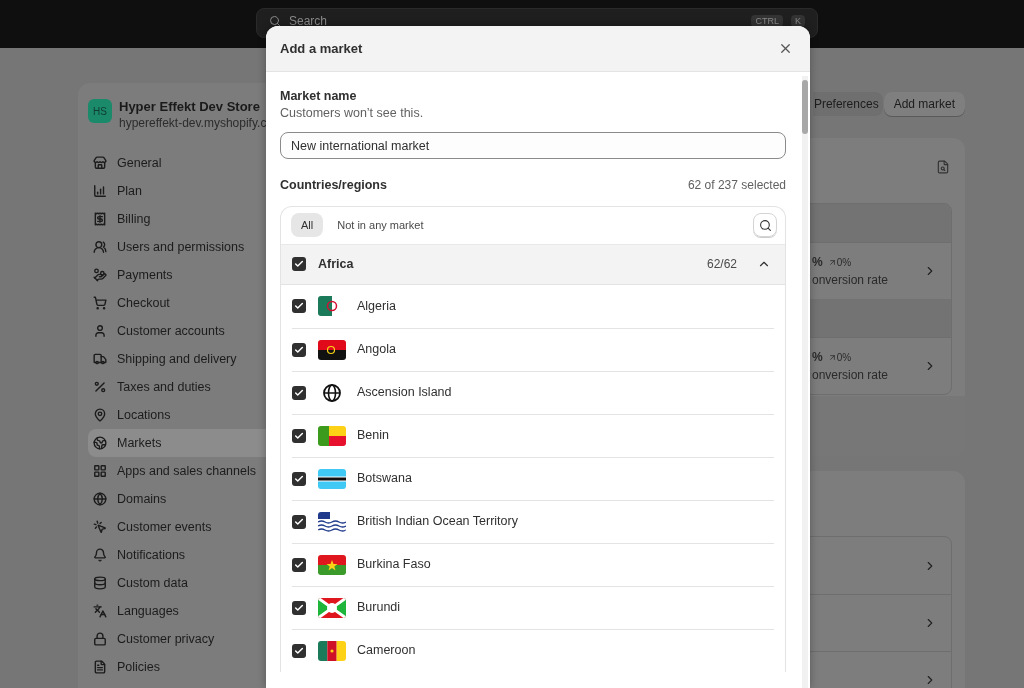  I want to click on sidebar-item: Custom data, so click(190, 583).